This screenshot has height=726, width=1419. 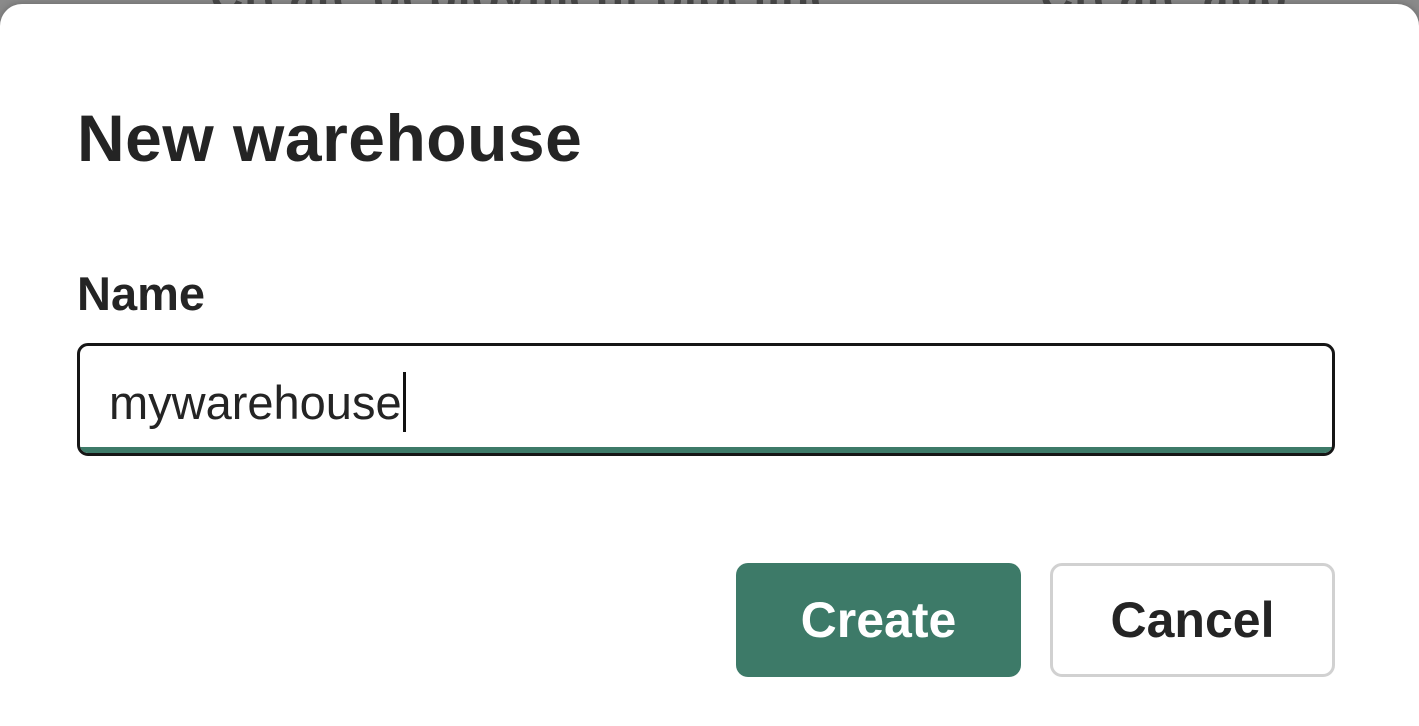 I want to click on text-caret, so click(x=404, y=402).